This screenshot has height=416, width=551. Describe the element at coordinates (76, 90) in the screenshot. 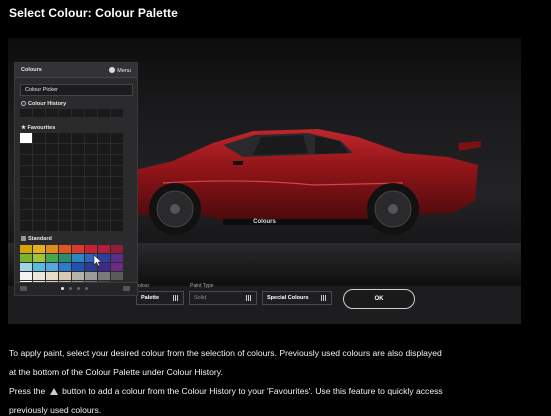

I see `colour-picker-button: Colour Picker` at that location.